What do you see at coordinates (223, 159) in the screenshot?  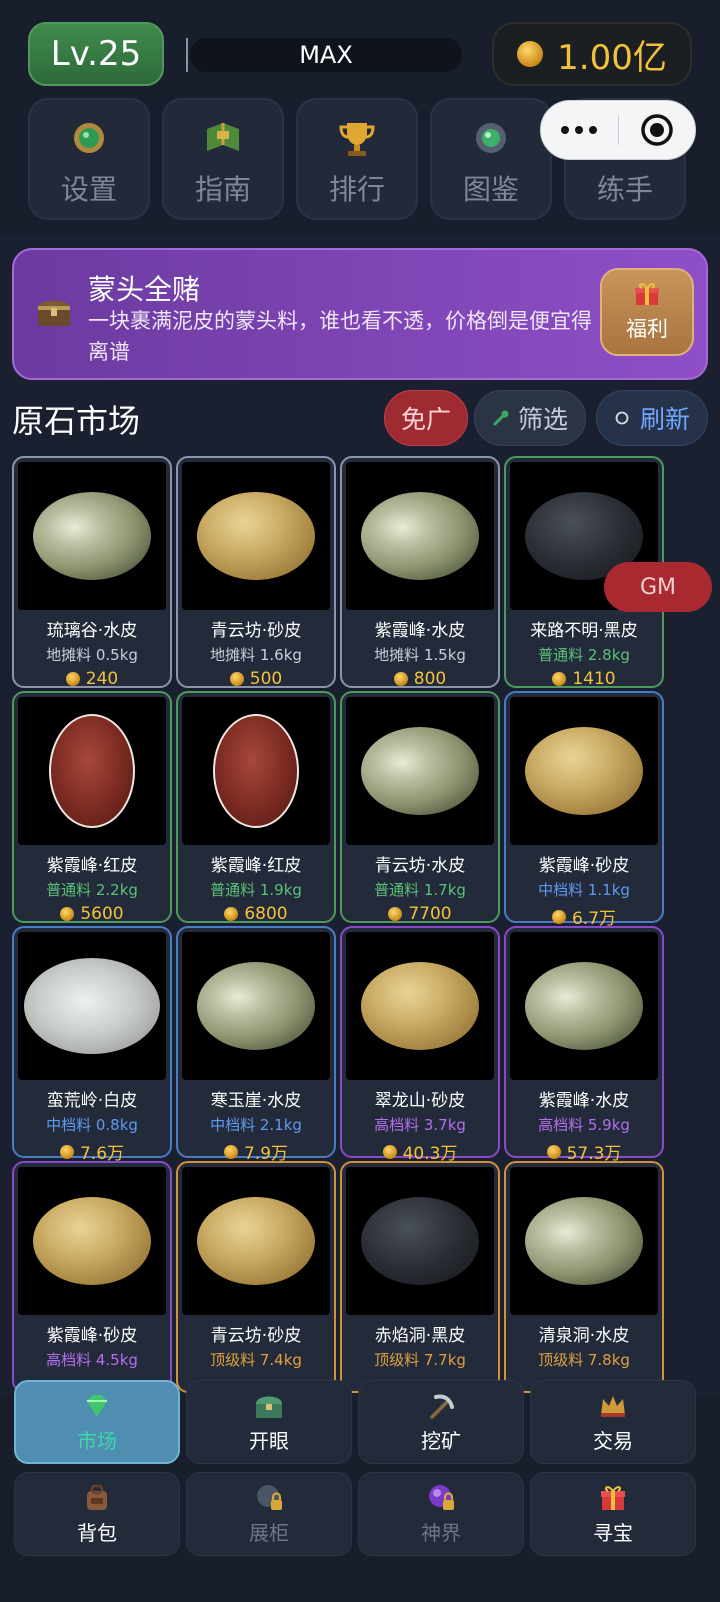 I see `tool-guide-button: 指南` at bounding box center [223, 159].